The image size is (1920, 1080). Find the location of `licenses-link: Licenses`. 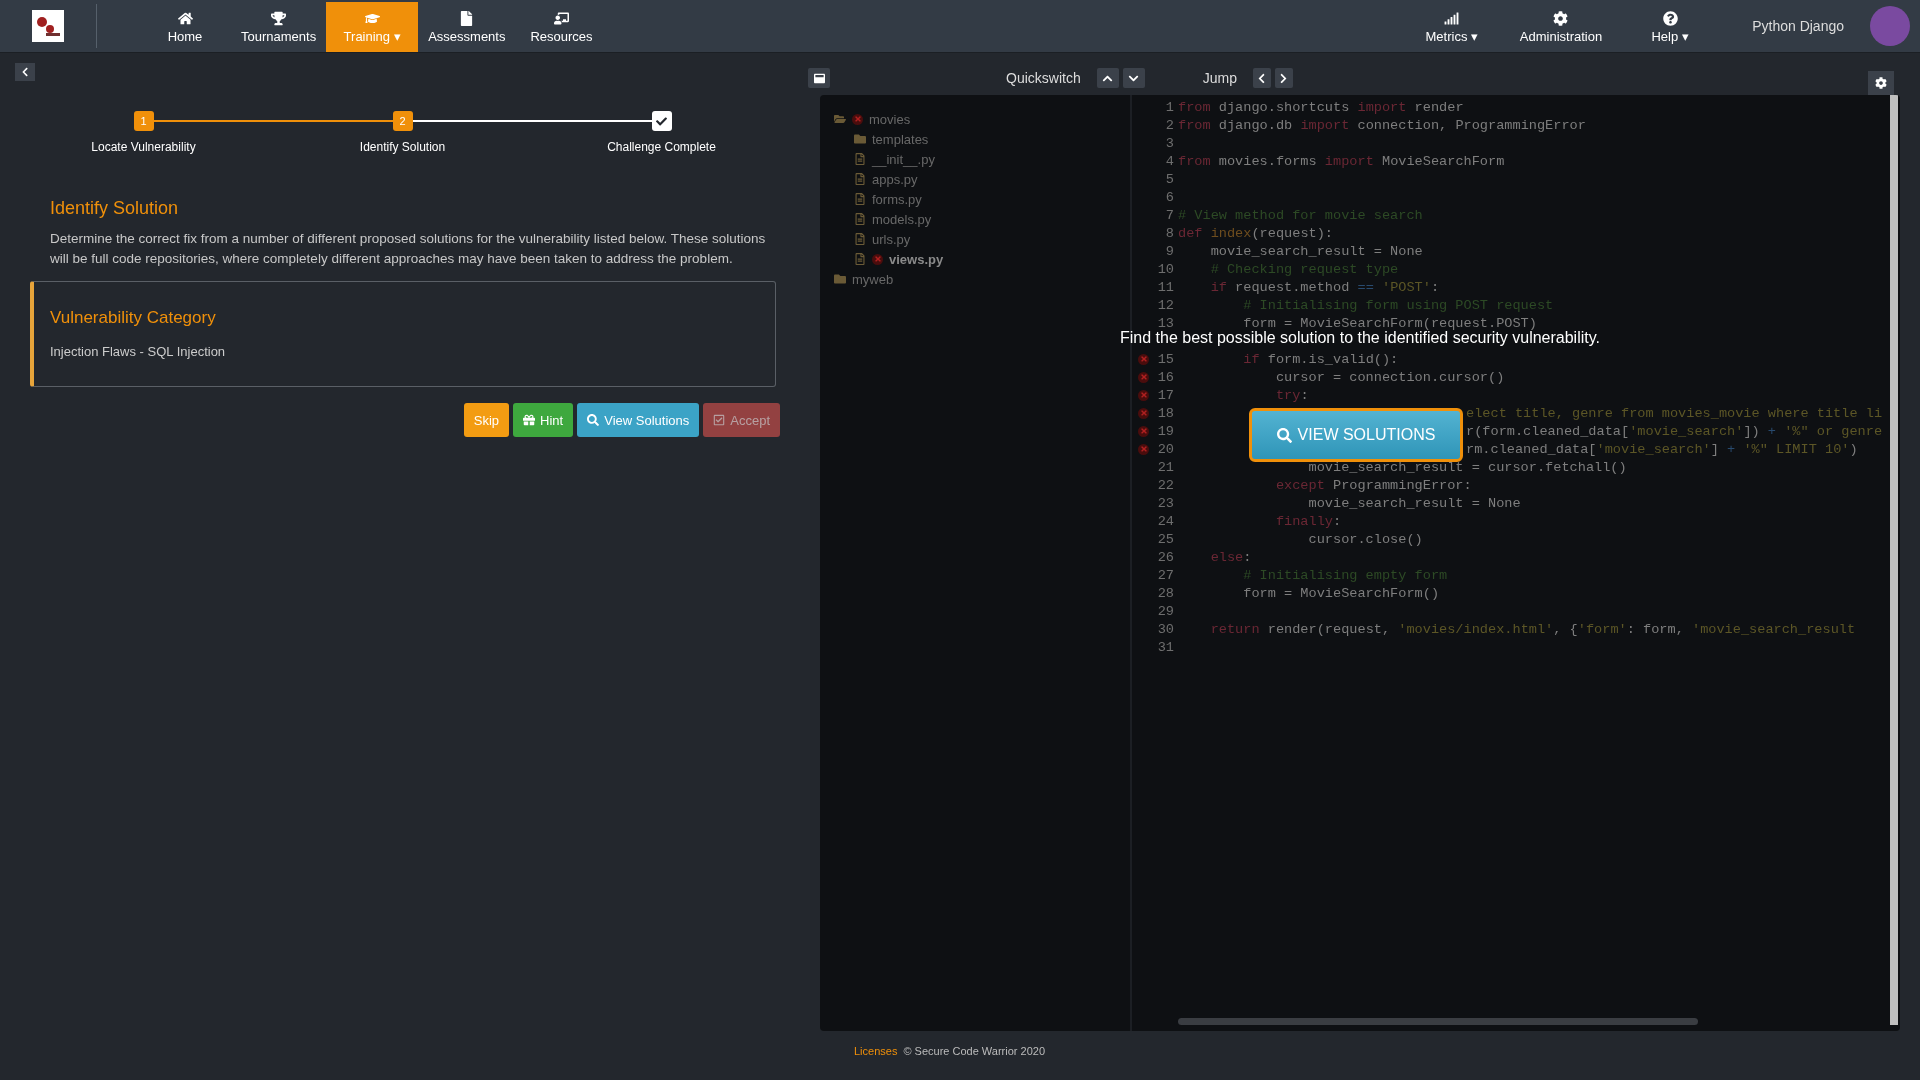

licenses-link: Licenses is located at coordinates (876, 1051).